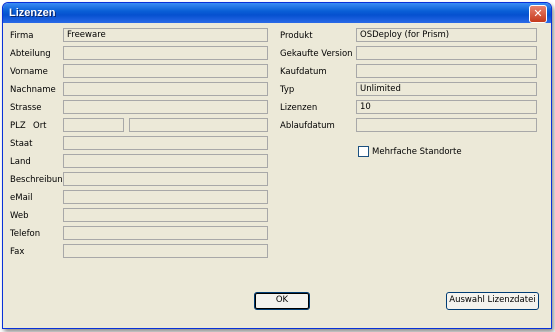  Describe the element at coordinates (165, 197) in the screenshot. I see `email-field` at that location.